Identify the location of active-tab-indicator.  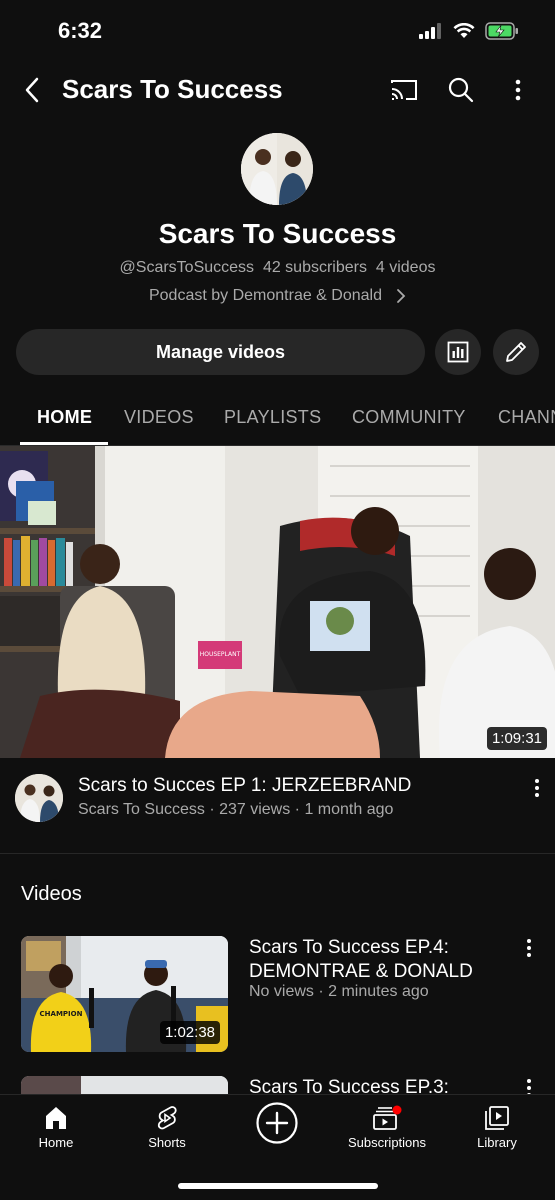
(64, 443).